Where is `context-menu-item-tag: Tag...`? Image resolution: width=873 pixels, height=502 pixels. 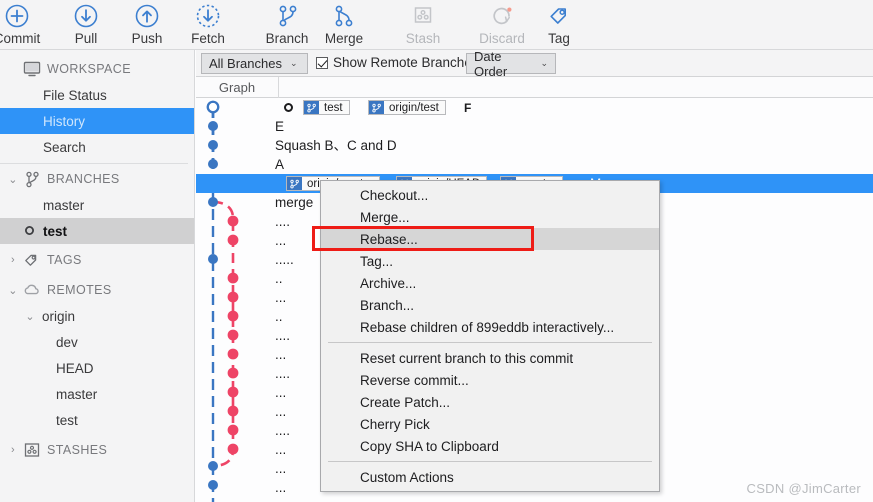 context-menu-item-tag: Tag... is located at coordinates (490, 261).